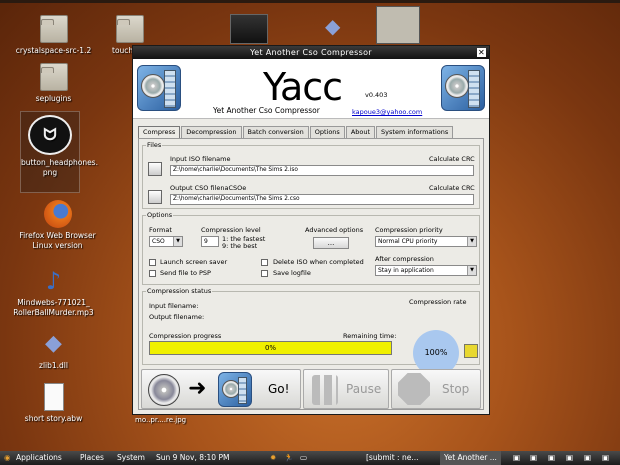  Describe the element at coordinates (155, 197) in the screenshot. I see `browse-output-button` at that location.